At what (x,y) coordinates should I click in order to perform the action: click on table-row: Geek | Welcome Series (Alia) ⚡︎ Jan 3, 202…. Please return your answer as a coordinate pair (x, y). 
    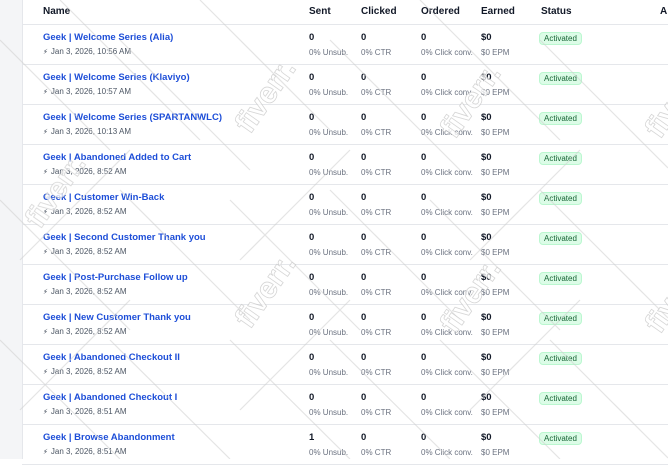
    Looking at the image, I should click on (345, 44).